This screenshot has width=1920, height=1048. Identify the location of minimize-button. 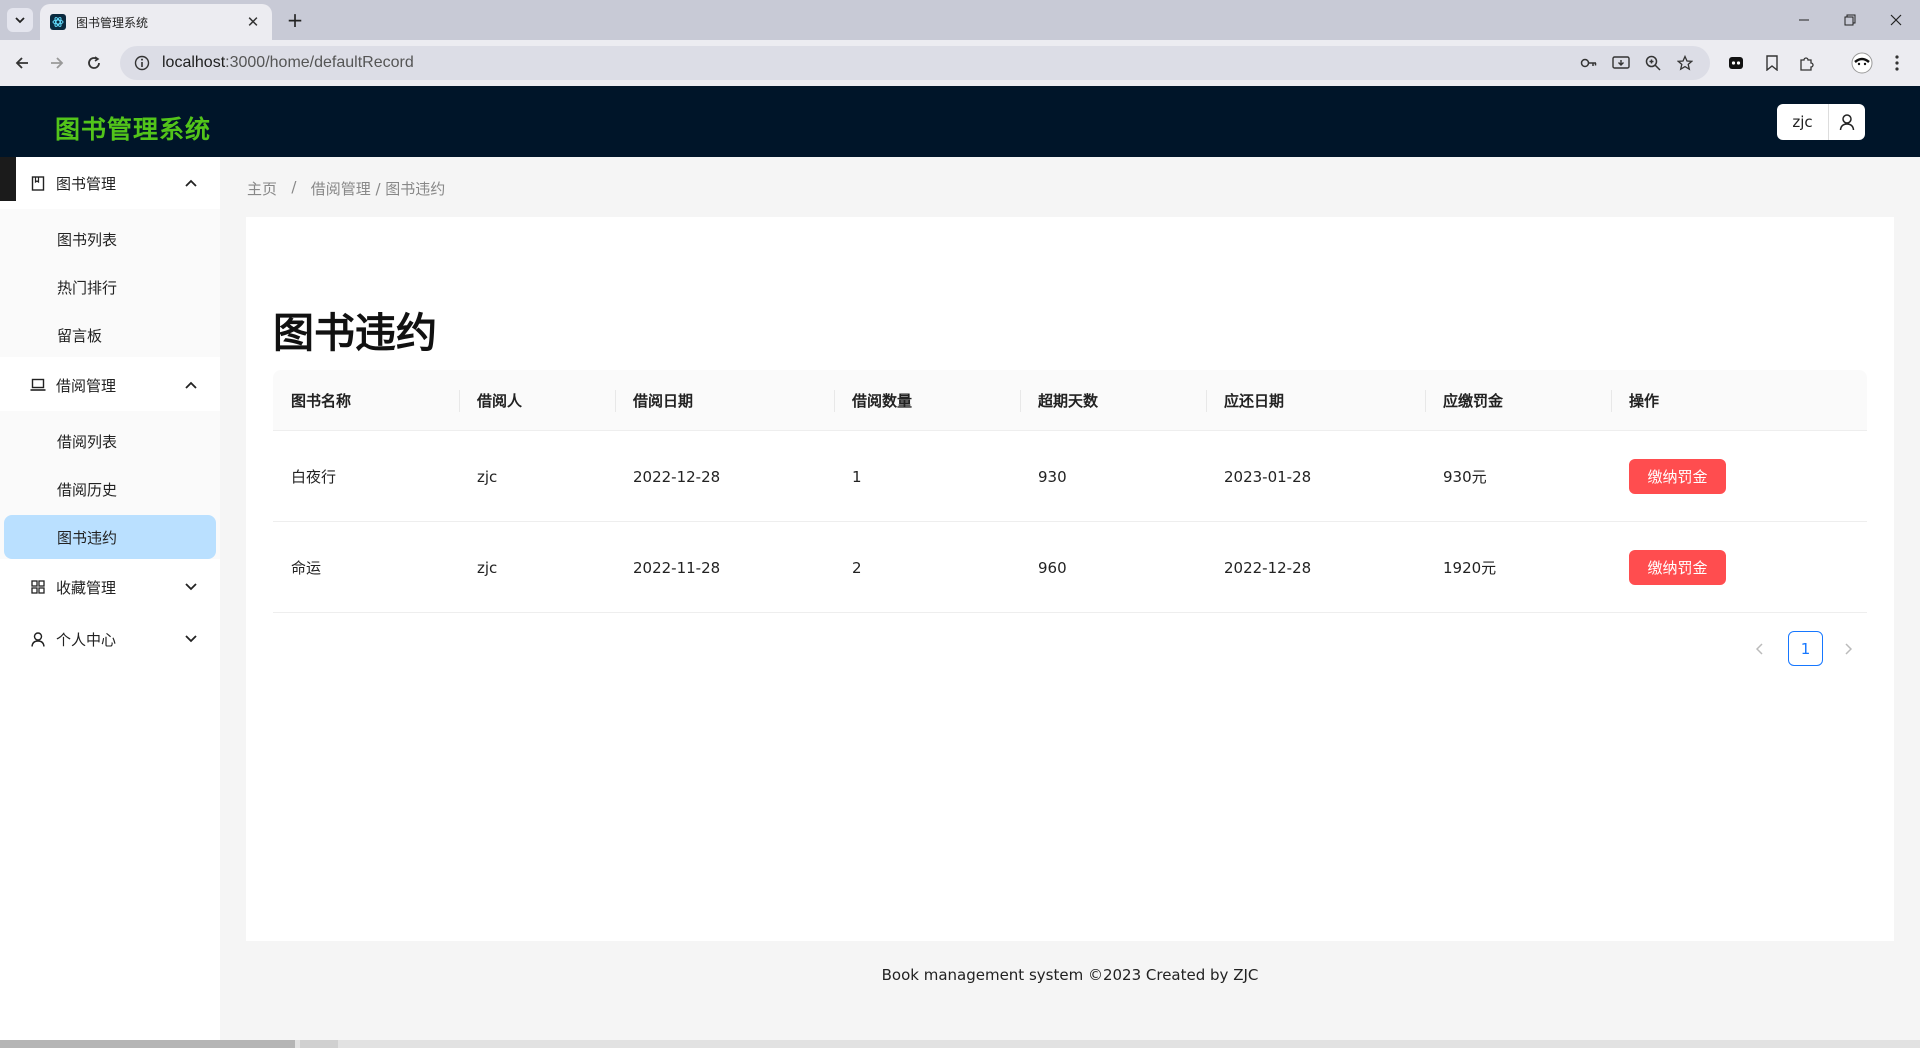
(1804, 20).